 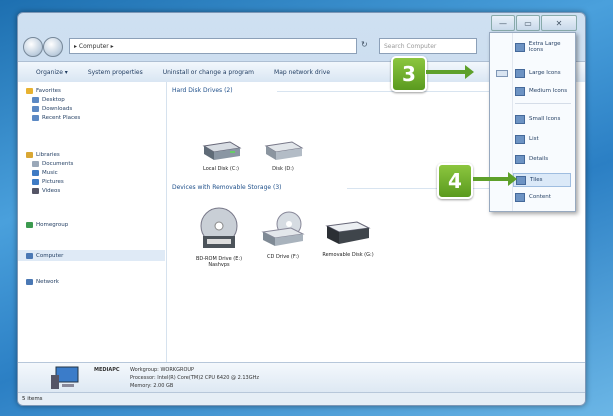 What do you see at coordinates (543, 103) in the screenshot?
I see `menu-separator` at bounding box center [543, 103].